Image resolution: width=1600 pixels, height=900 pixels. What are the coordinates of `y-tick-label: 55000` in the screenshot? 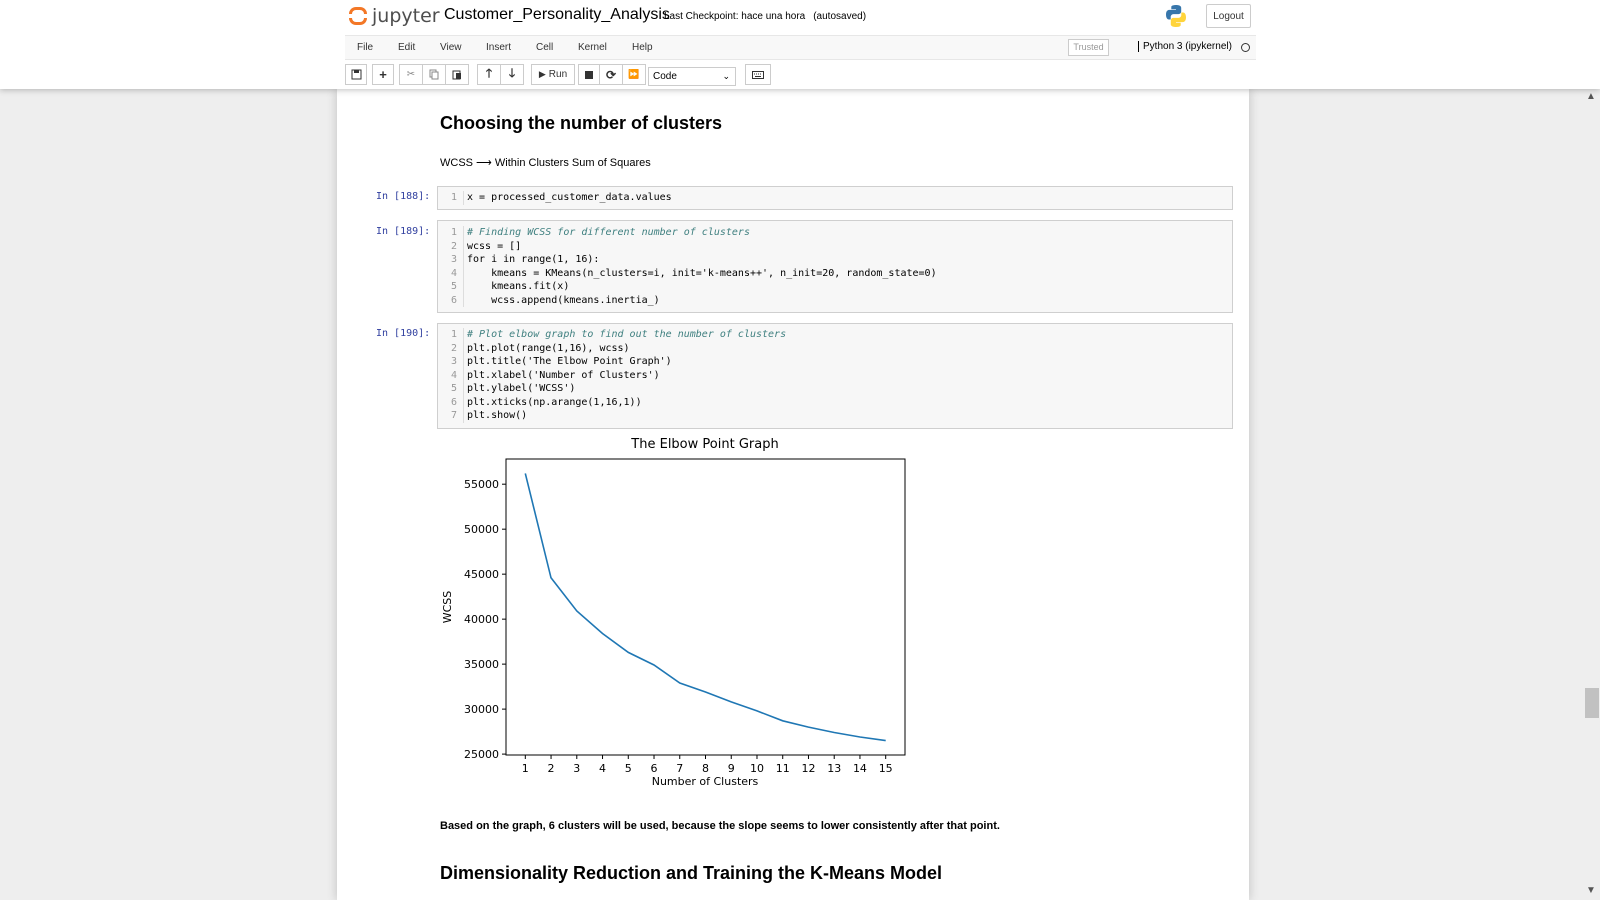 It's located at (481, 484).